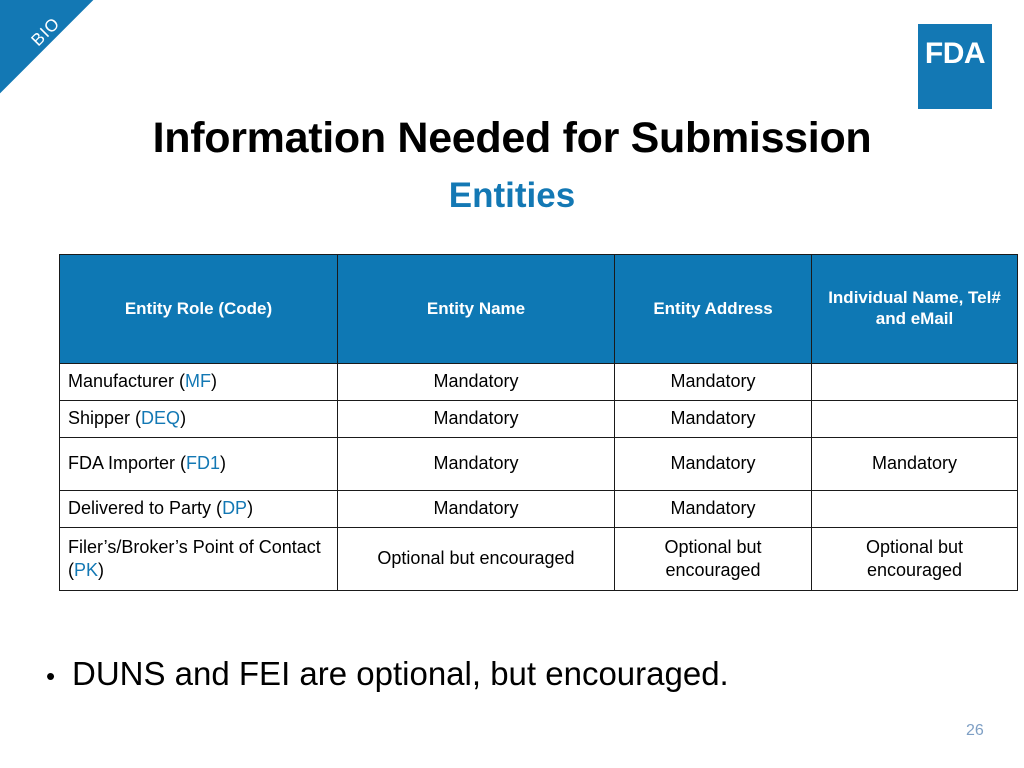  Describe the element at coordinates (235, 508) in the screenshot. I see `role-code: DP` at that location.